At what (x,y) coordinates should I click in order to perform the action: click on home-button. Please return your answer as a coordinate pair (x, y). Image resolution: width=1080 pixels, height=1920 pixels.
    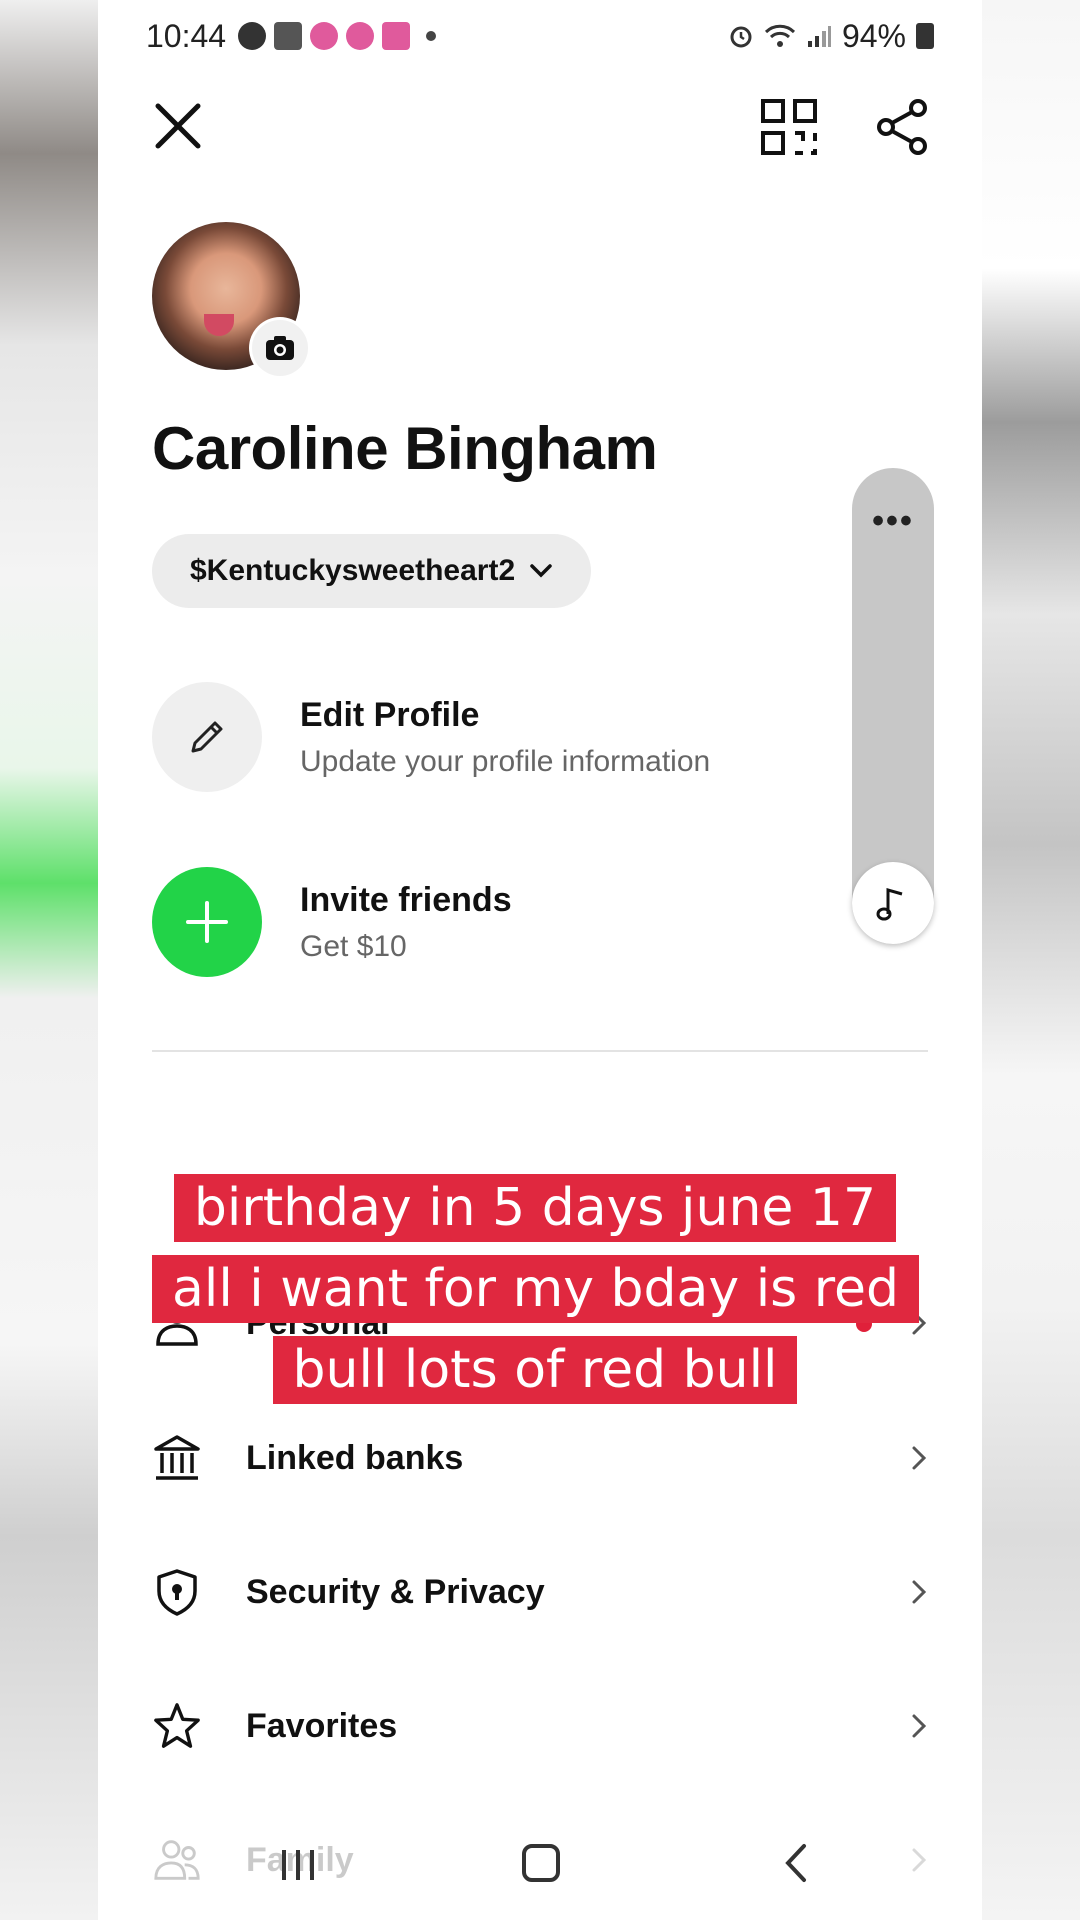
    Looking at the image, I should click on (541, 1863).